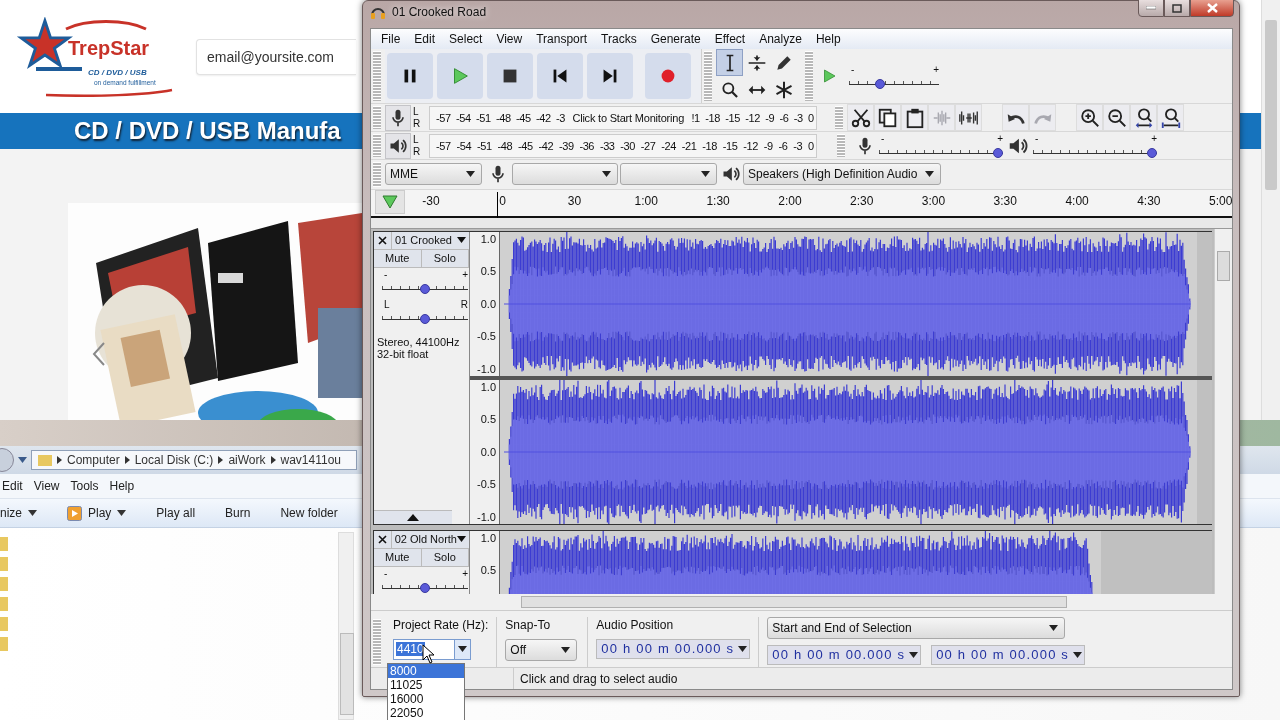 This screenshot has width=1280, height=720. Describe the element at coordinates (417, 123) in the screenshot. I see `channel-label: R` at that location.